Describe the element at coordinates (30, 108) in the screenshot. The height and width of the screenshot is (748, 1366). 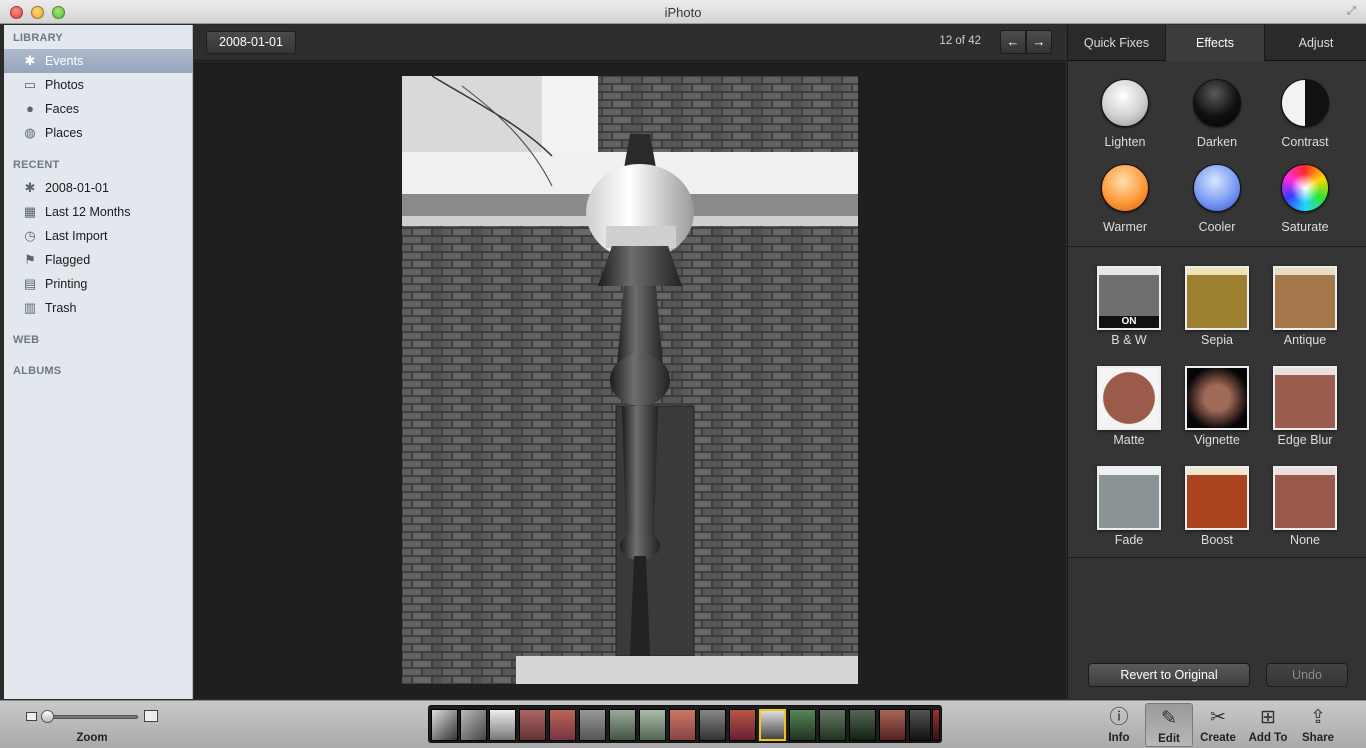
I see `person-icon: ●` at that location.